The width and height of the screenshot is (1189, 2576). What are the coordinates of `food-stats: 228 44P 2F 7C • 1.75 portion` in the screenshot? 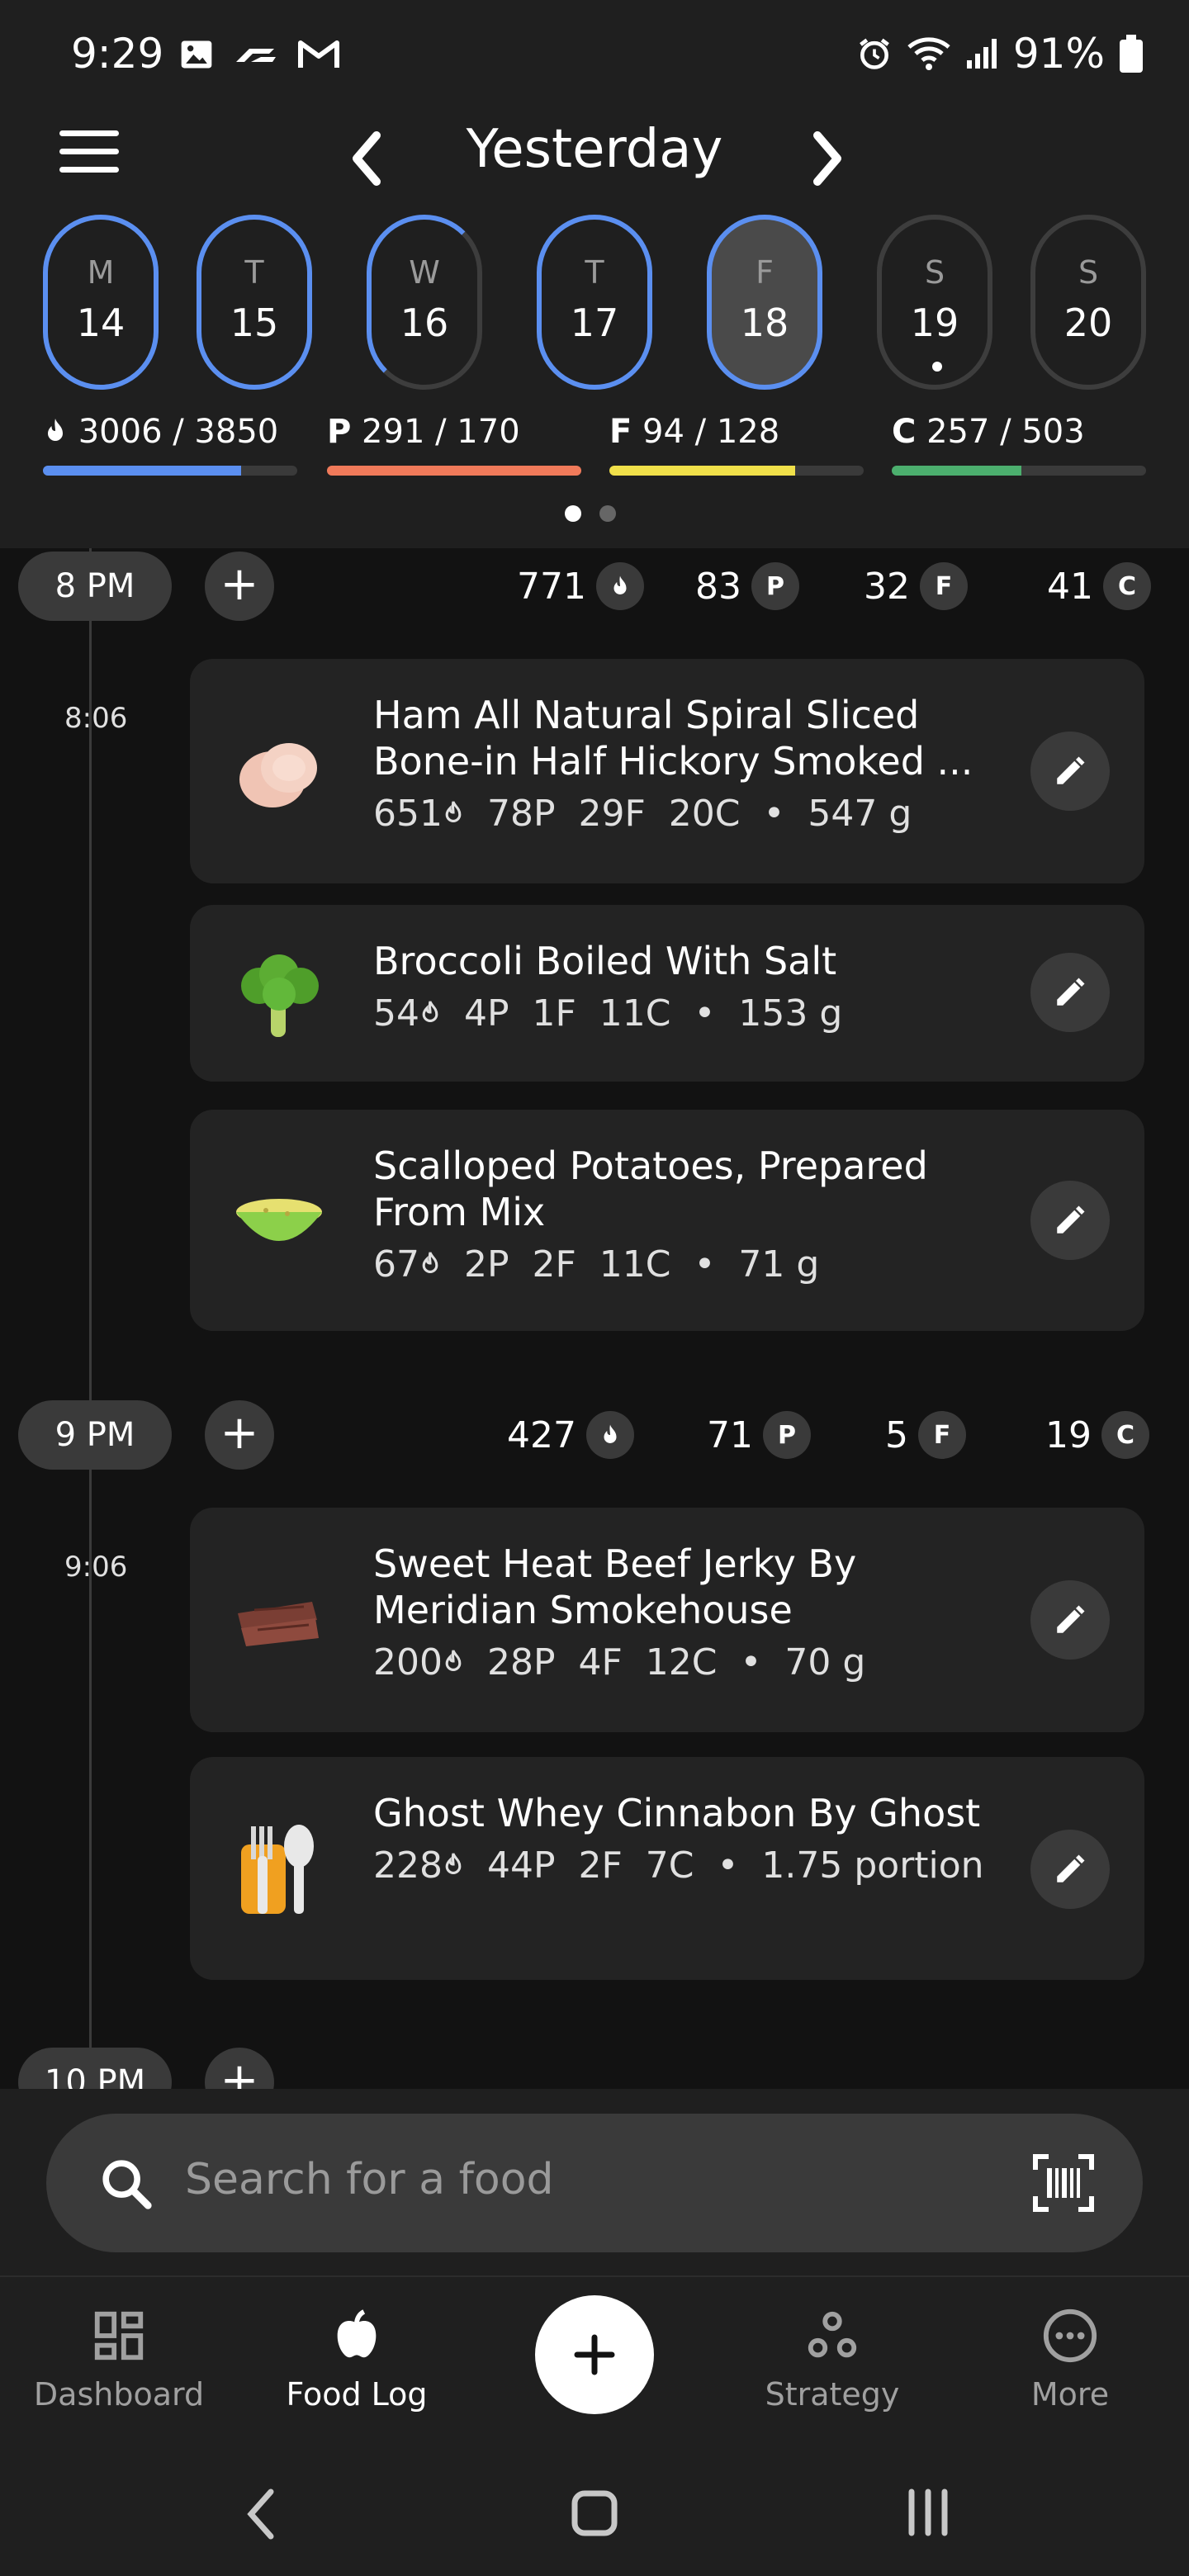 It's located at (695, 1865).